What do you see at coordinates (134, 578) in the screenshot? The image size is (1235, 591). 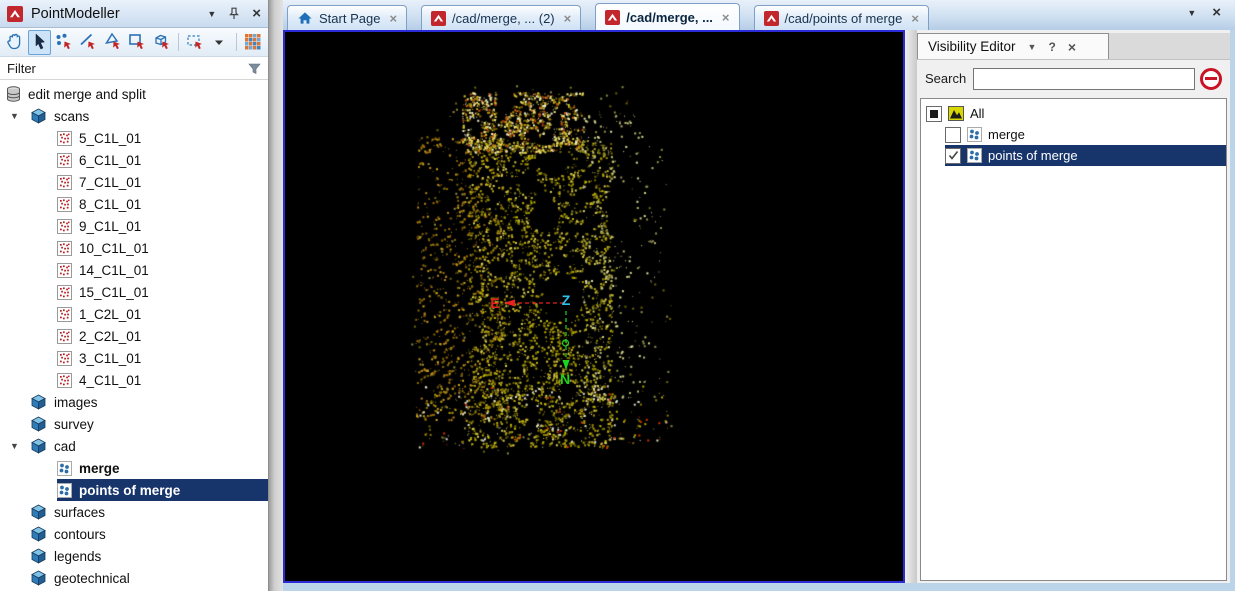 I see `tree-item-geotechnical: geotechnical` at bounding box center [134, 578].